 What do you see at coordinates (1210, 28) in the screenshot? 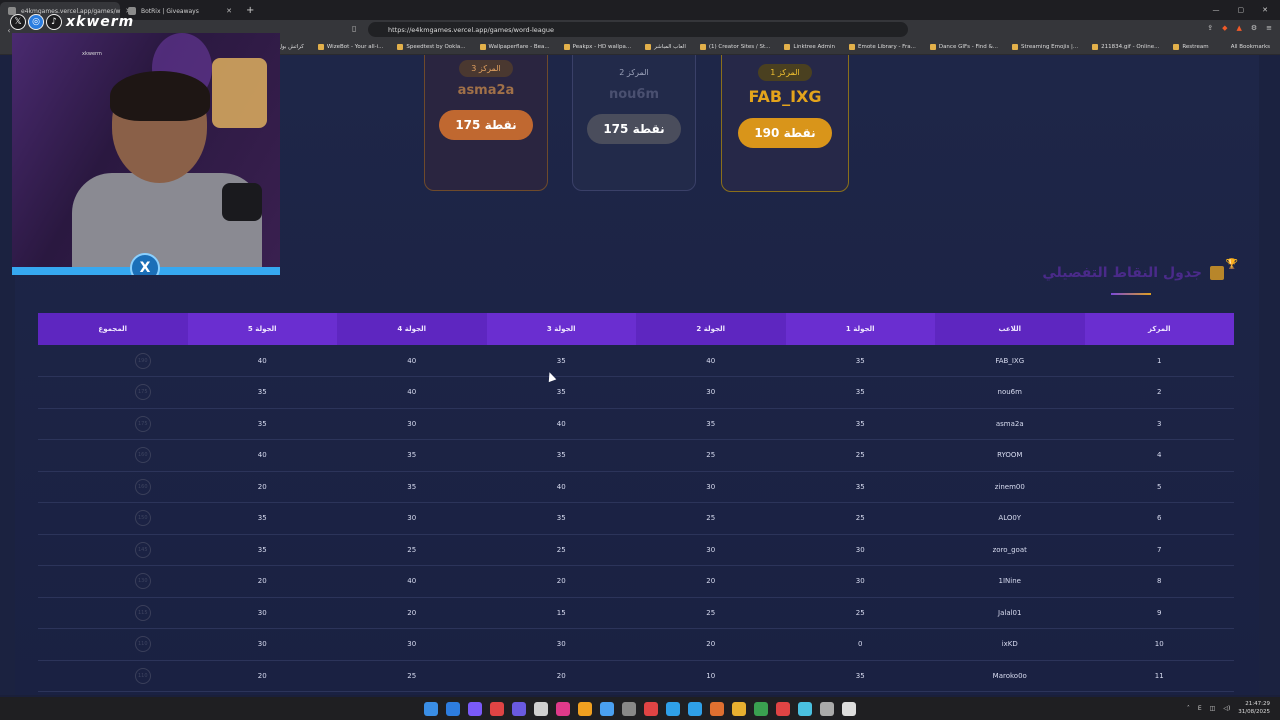
I see `share-icon: ⇪` at bounding box center [1210, 28].